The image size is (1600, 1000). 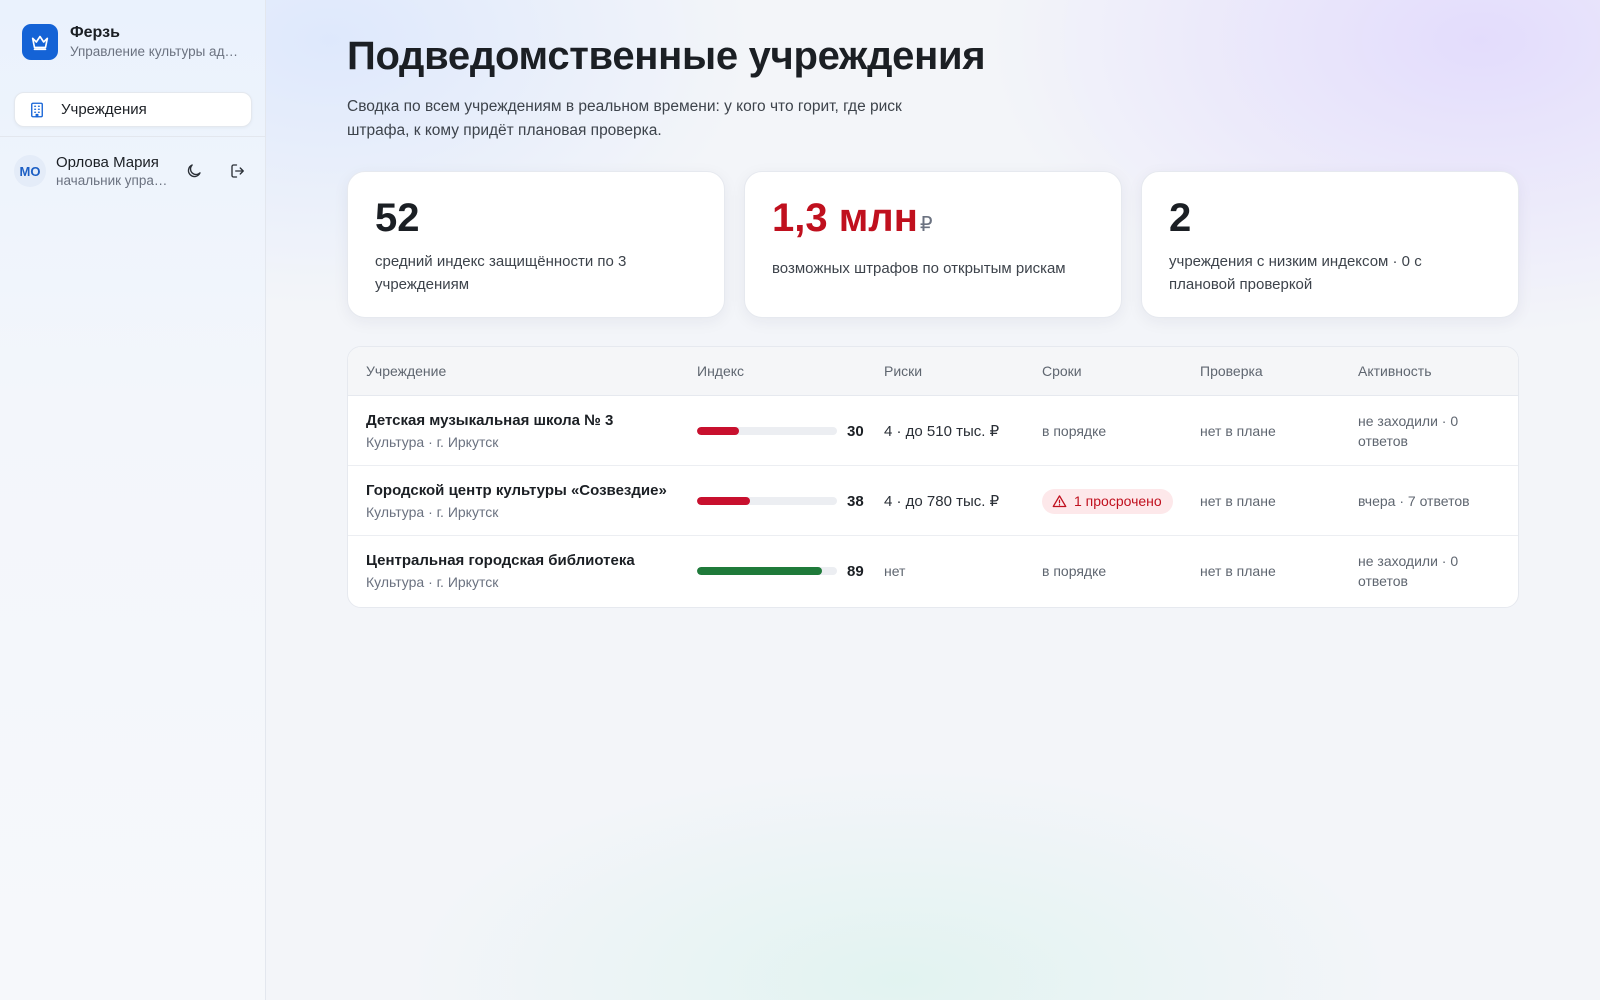 What do you see at coordinates (919, 268) in the screenshot?
I see `stat-label: возможных штрафов по открытым рискам` at bounding box center [919, 268].